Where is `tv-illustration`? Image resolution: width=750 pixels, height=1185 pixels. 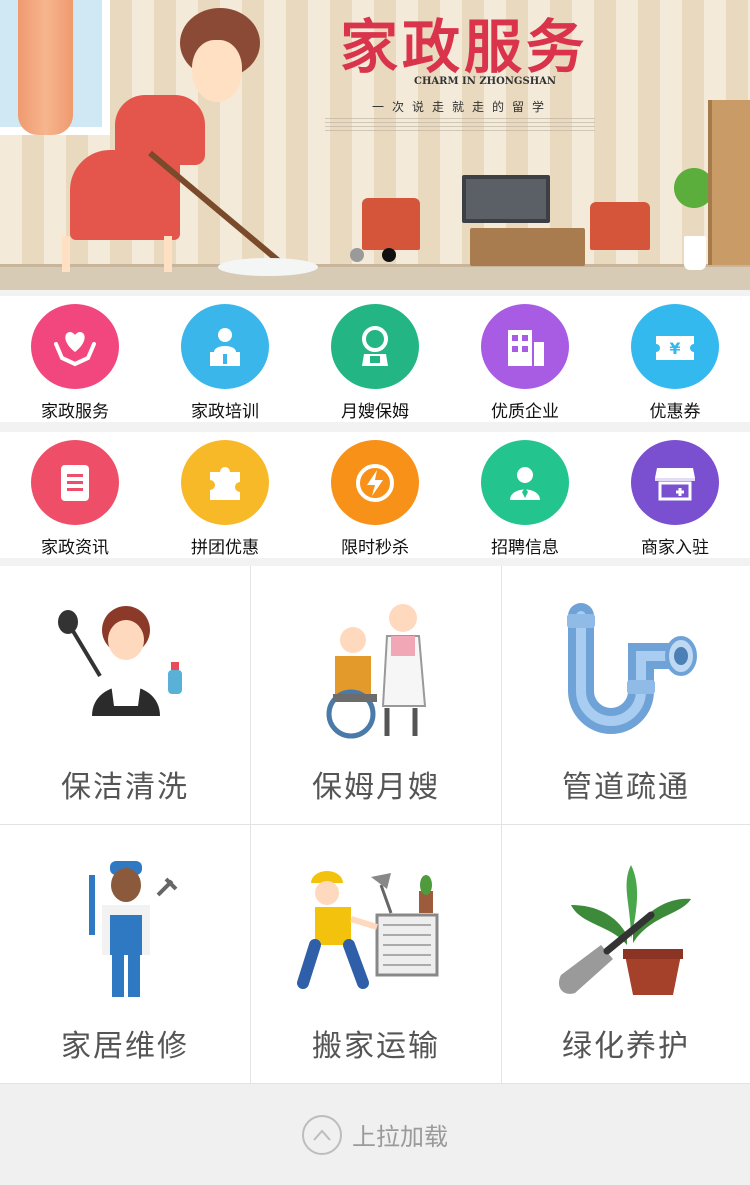
tv-illustration is located at coordinates (506, 199).